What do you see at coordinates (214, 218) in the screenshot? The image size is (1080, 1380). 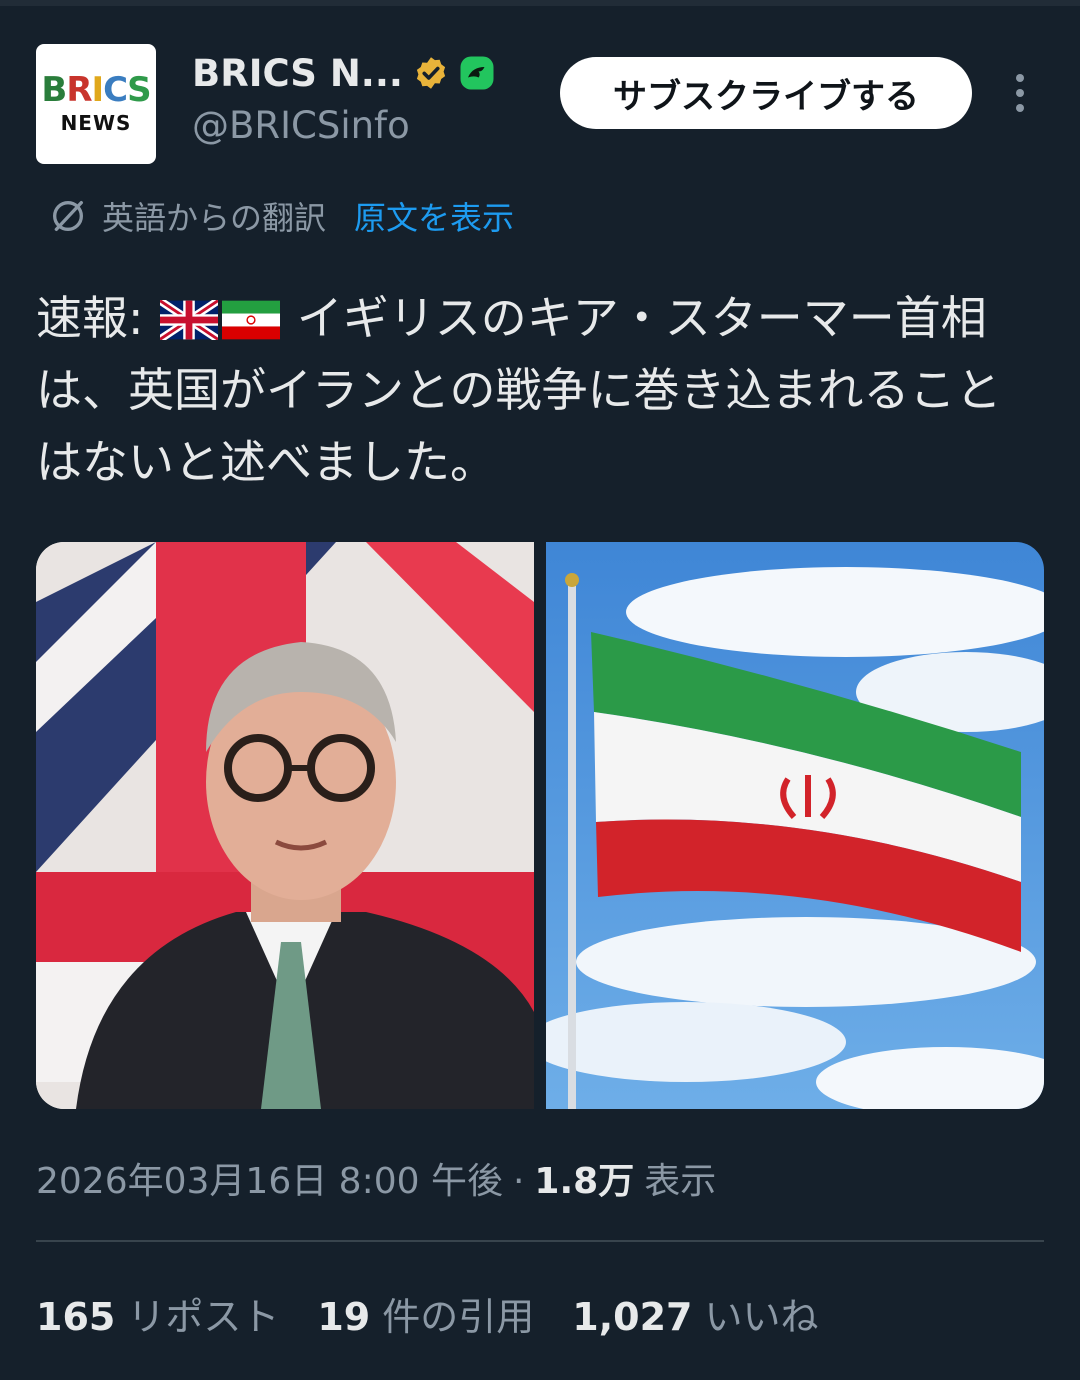 I see `translation-label: 英語からの翻訳` at bounding box center [214, 218].